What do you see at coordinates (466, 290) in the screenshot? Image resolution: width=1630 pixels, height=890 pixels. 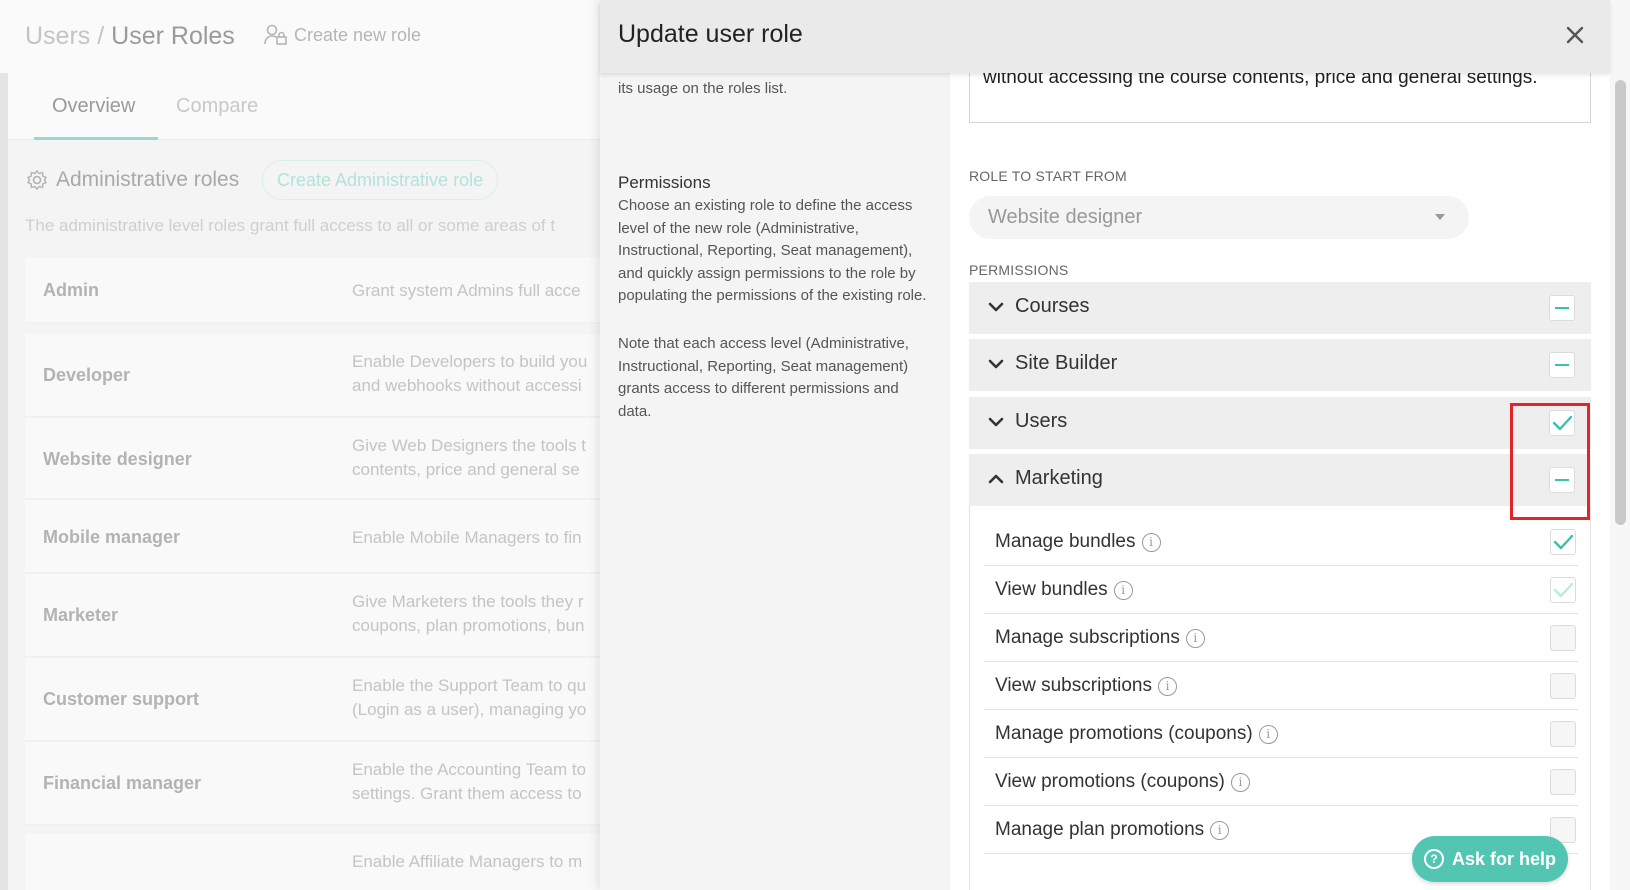 I see `role-desc-line: Grant system Admins full acce` at bounding box center [466, 290].